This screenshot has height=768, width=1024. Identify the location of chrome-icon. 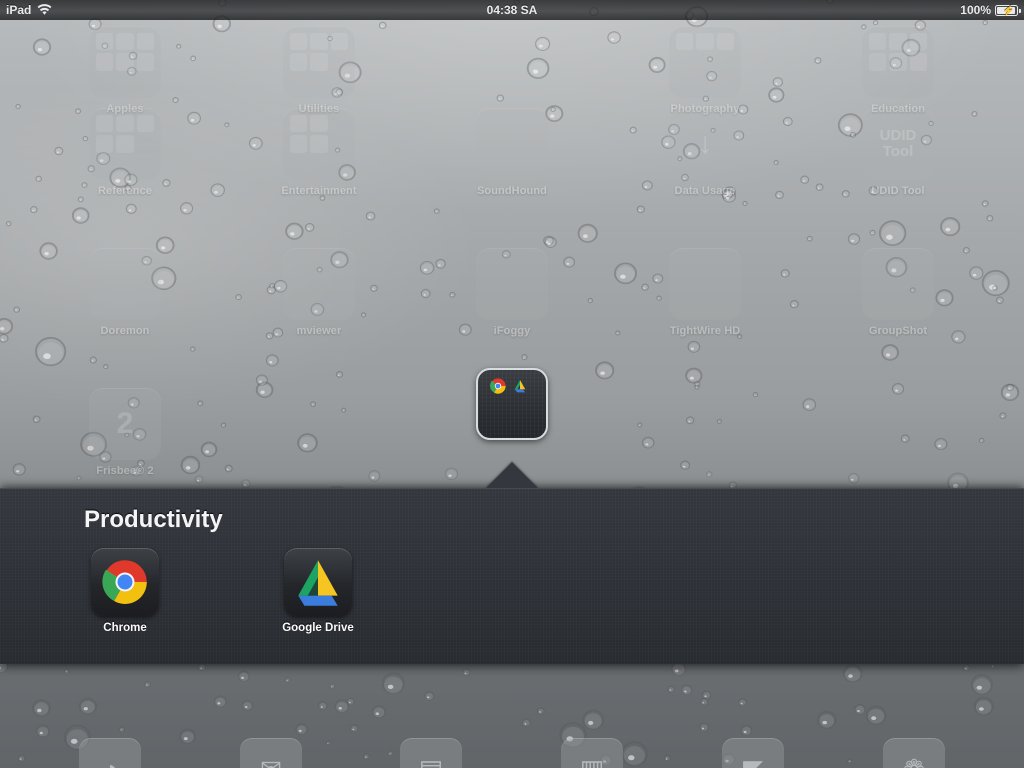
(124, 582).